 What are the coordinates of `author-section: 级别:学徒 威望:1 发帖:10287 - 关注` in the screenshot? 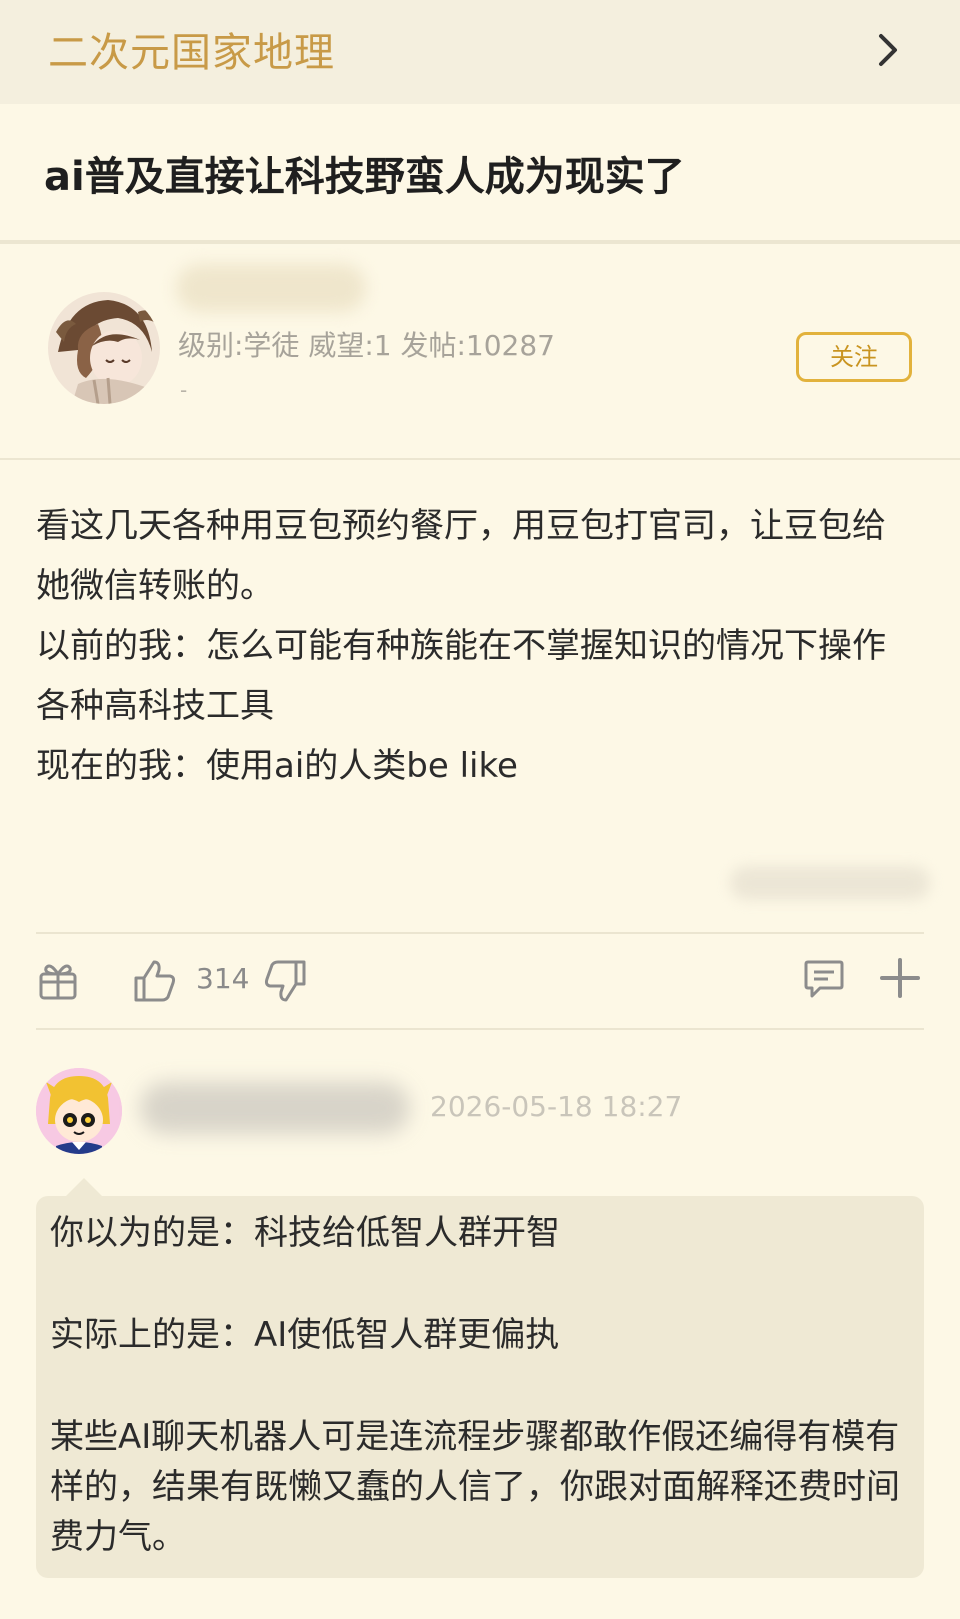 It's located at (480, 352).